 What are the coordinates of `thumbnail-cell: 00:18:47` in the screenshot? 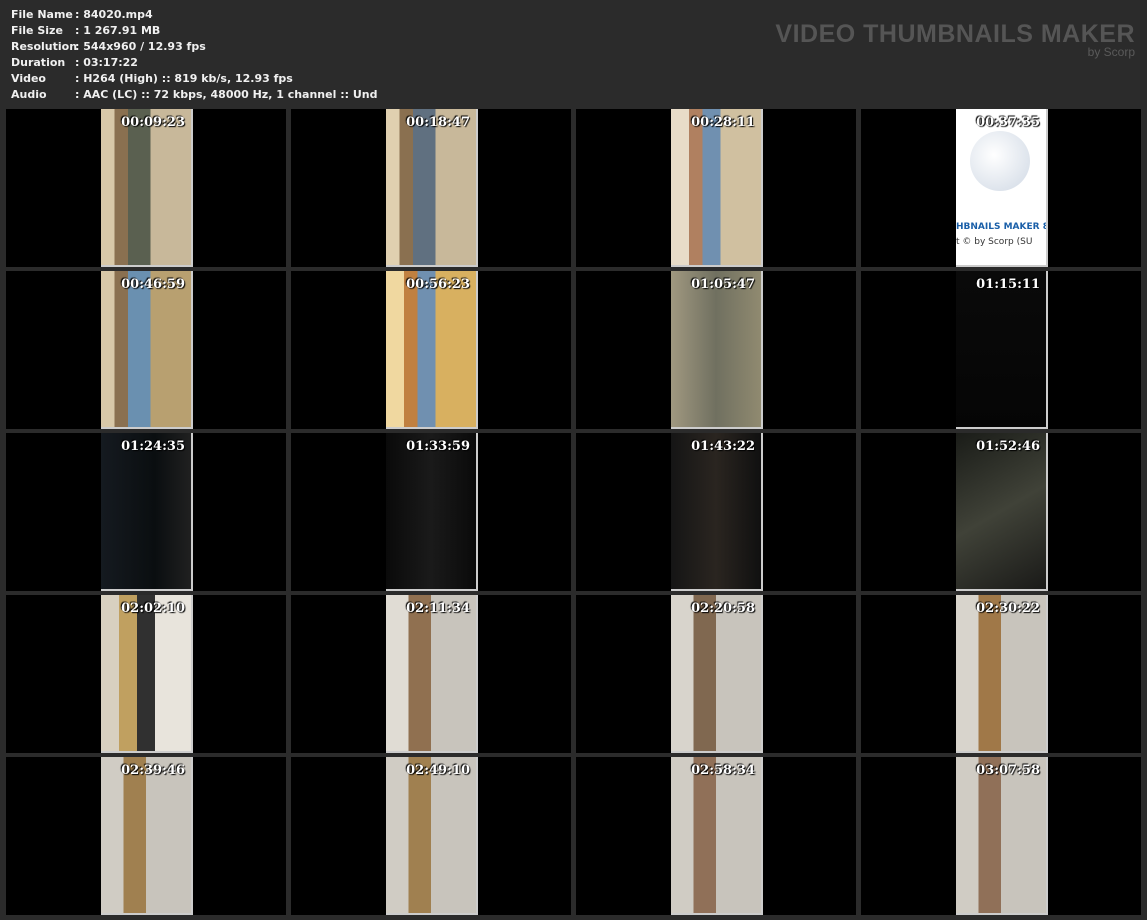 It's located at (431, 188).